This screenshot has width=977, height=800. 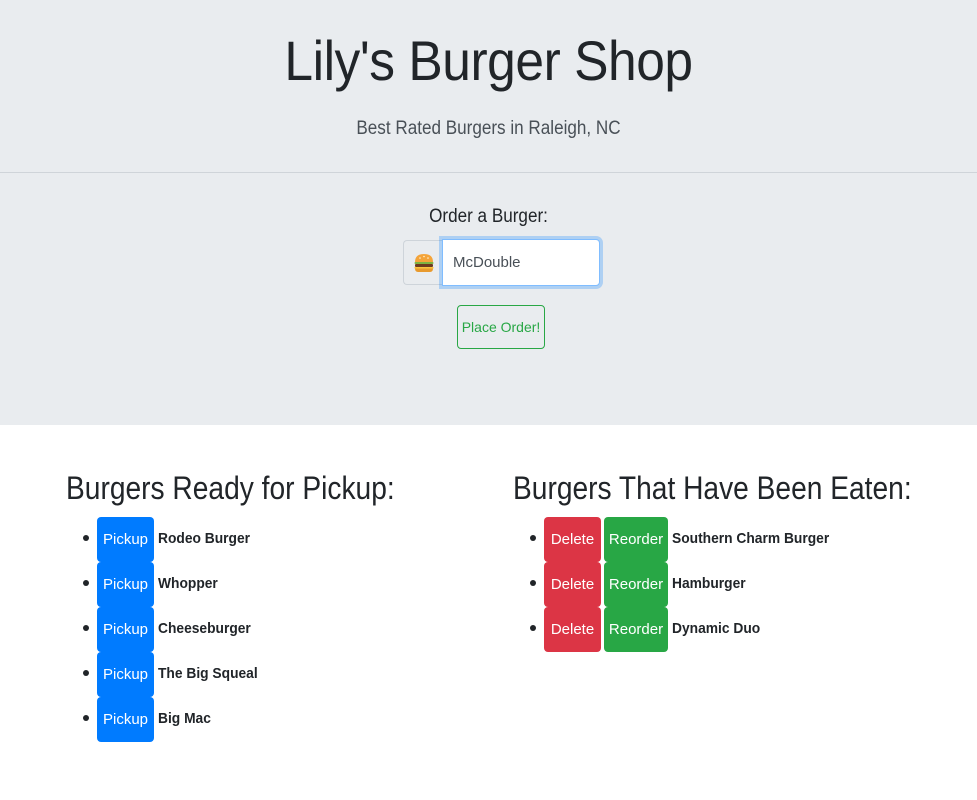 What do you see at coordinates (423, 262) in the screenshot?
I see `burger-icon` at bounding box center [423, 262].